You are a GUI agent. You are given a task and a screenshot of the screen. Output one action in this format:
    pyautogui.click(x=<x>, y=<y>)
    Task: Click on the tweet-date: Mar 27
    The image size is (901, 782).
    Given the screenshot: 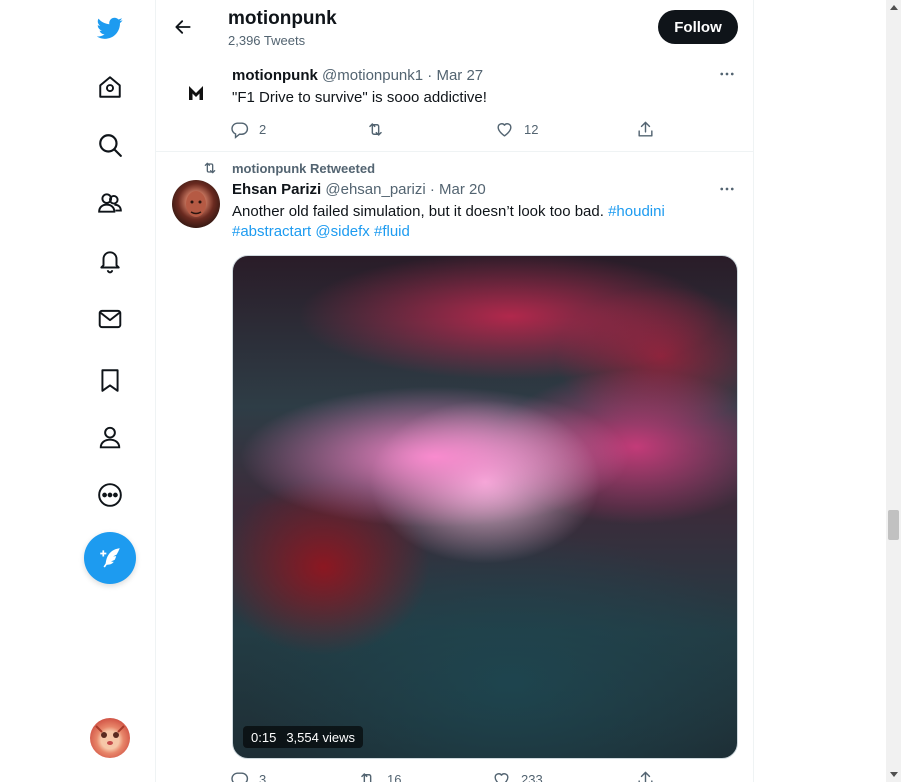 What is the action you would take?
    pyautogui.click(x=459, y=75)
    